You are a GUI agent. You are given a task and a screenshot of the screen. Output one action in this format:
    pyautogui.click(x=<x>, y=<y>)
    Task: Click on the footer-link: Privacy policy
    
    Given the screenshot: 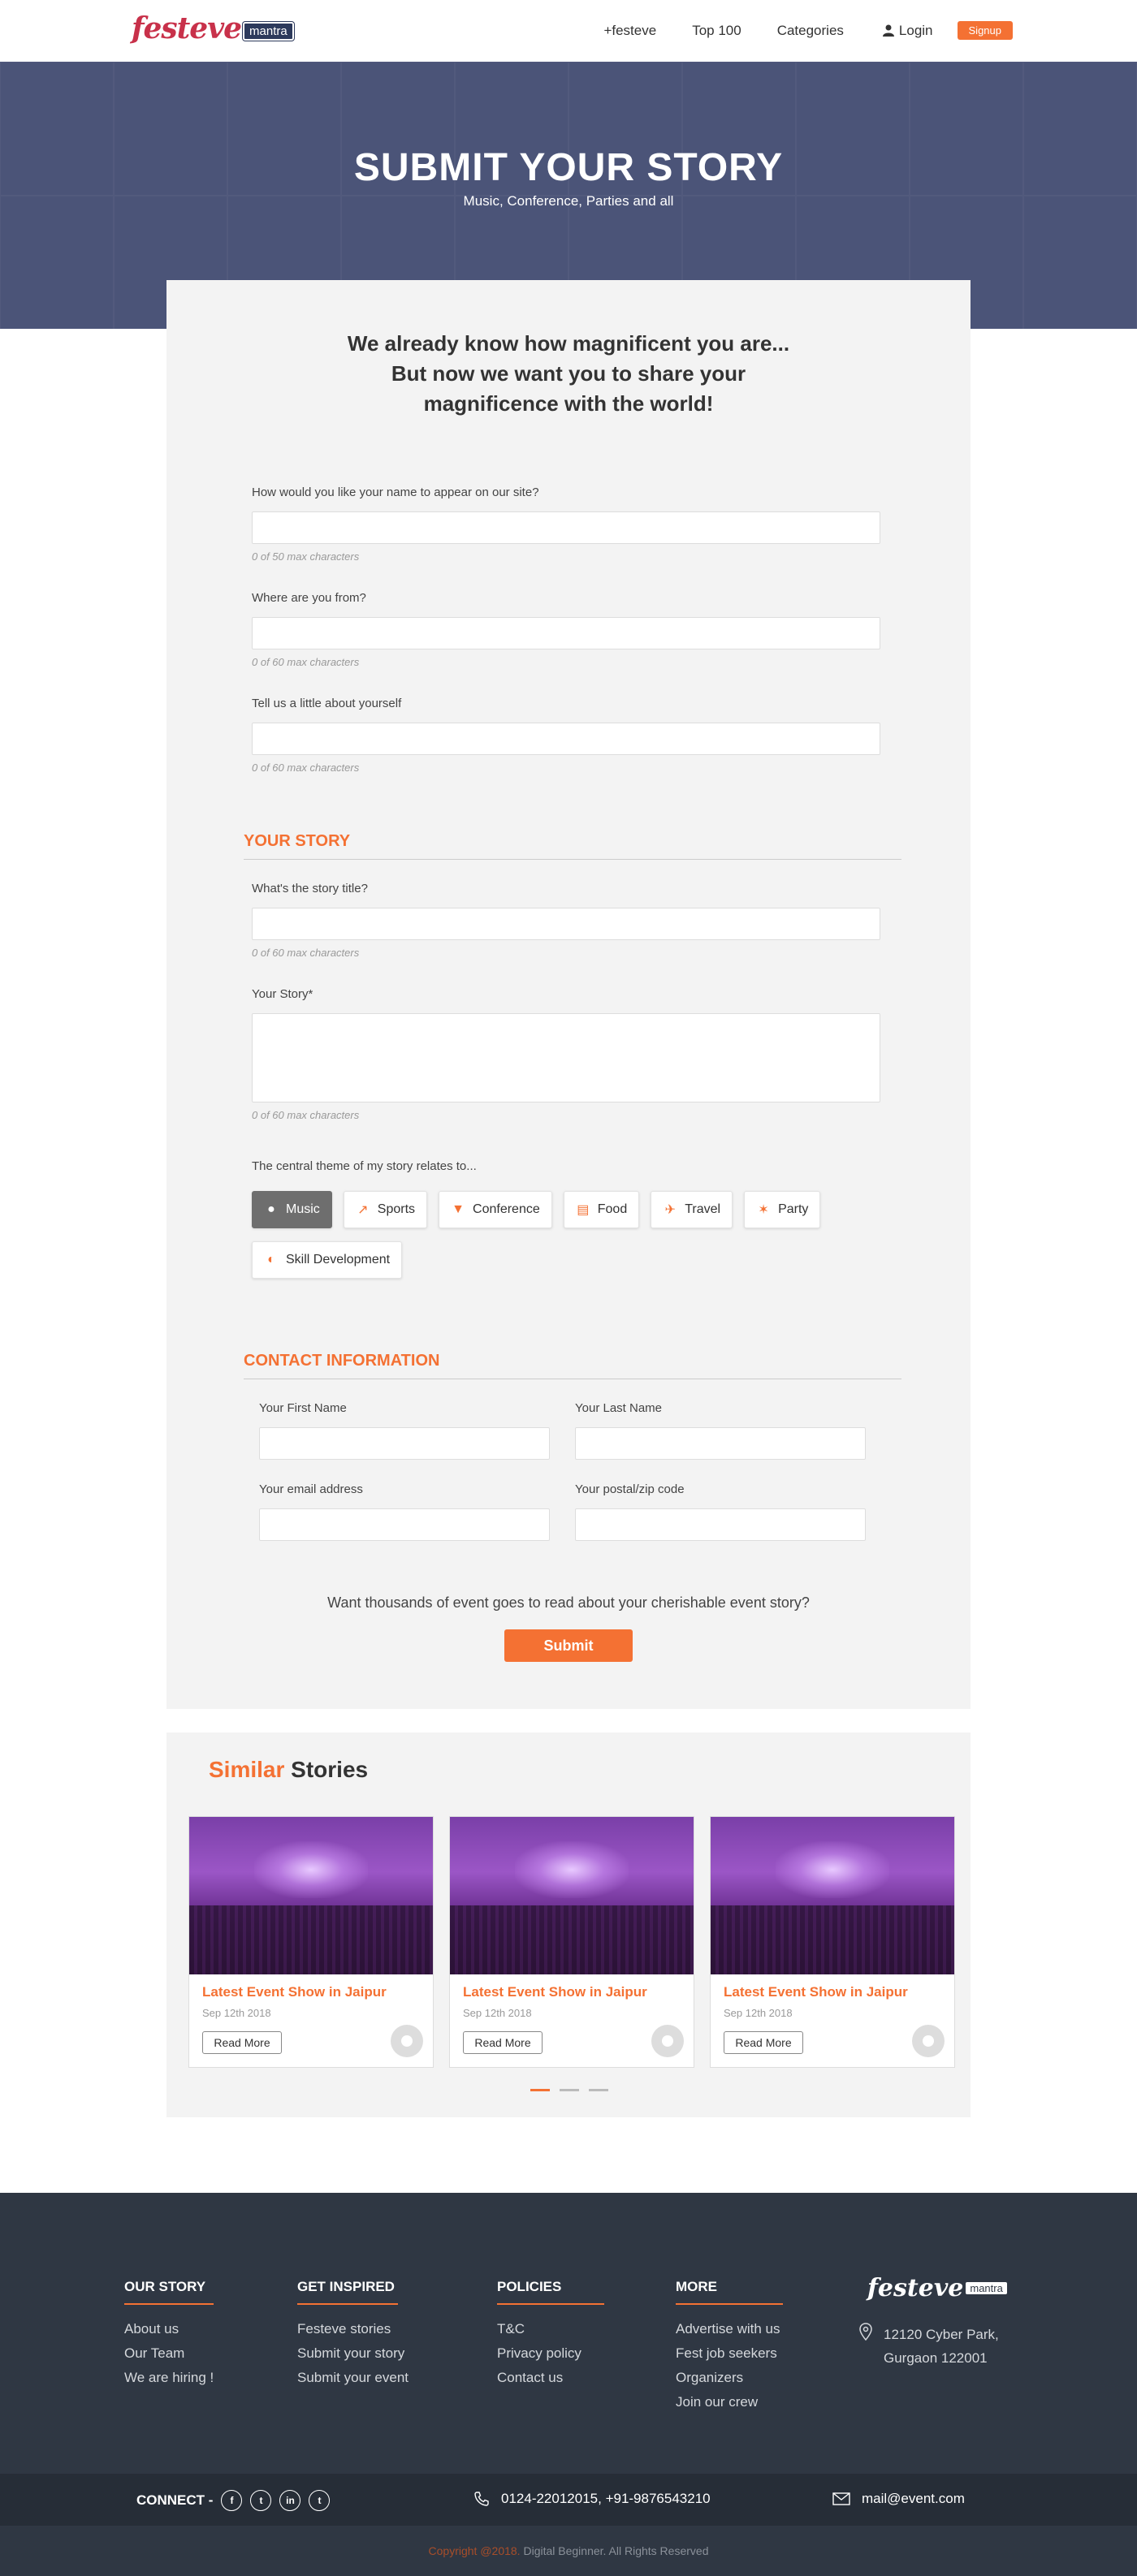 What is the action you would take?
    pyautogui.click(x=550, y=2353)
    